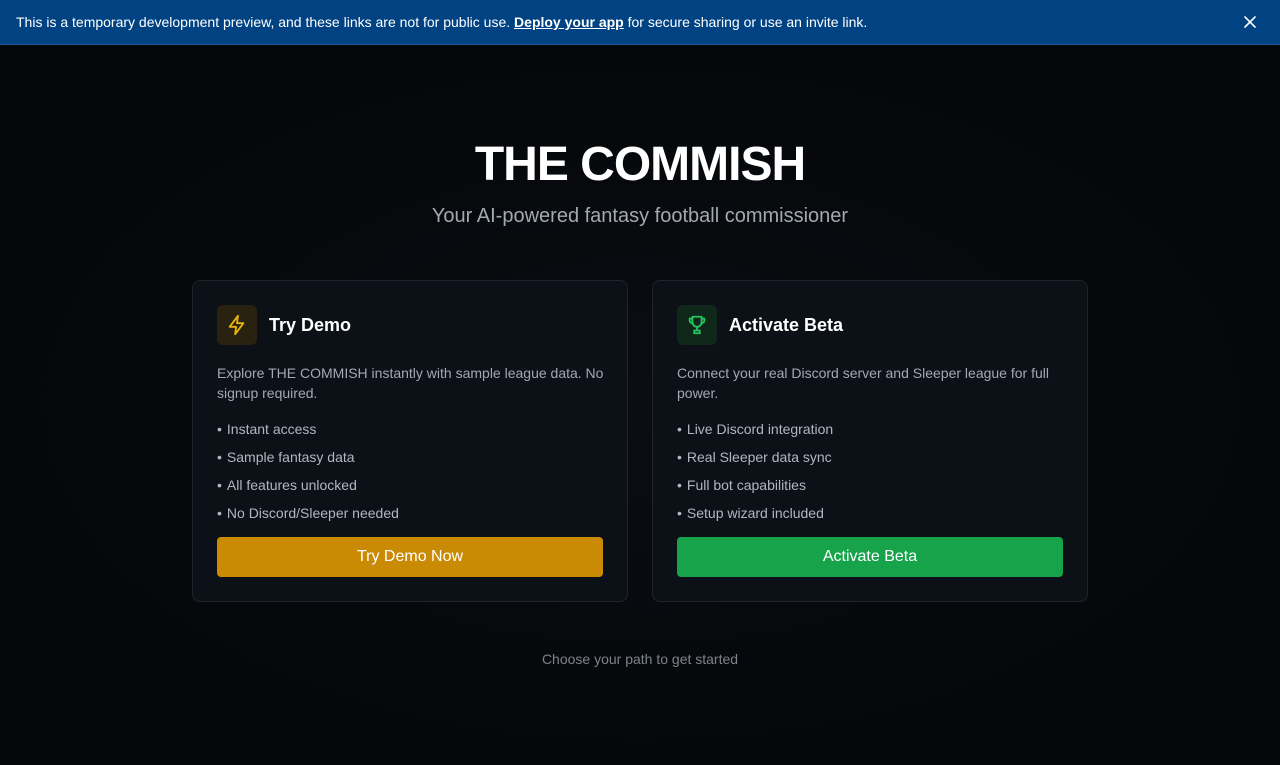 The height and width of the screenshot is (765, 1280). Describe the element at coordinates (640, 164) in the screenshot. I see `page-title: THE COMMISH` at that location.